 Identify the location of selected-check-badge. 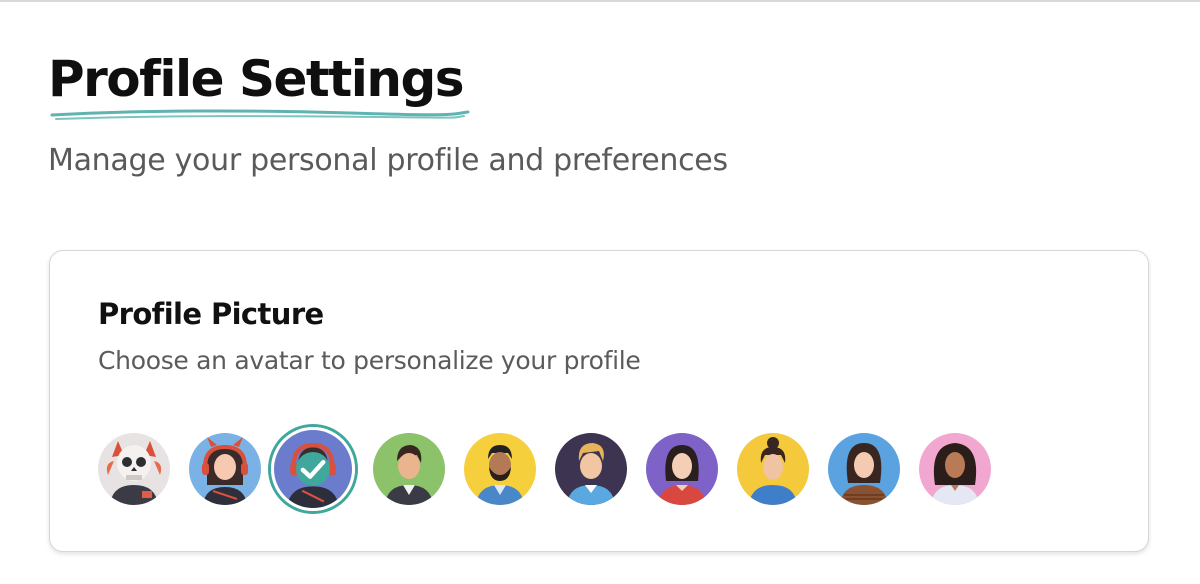
(313, 469).